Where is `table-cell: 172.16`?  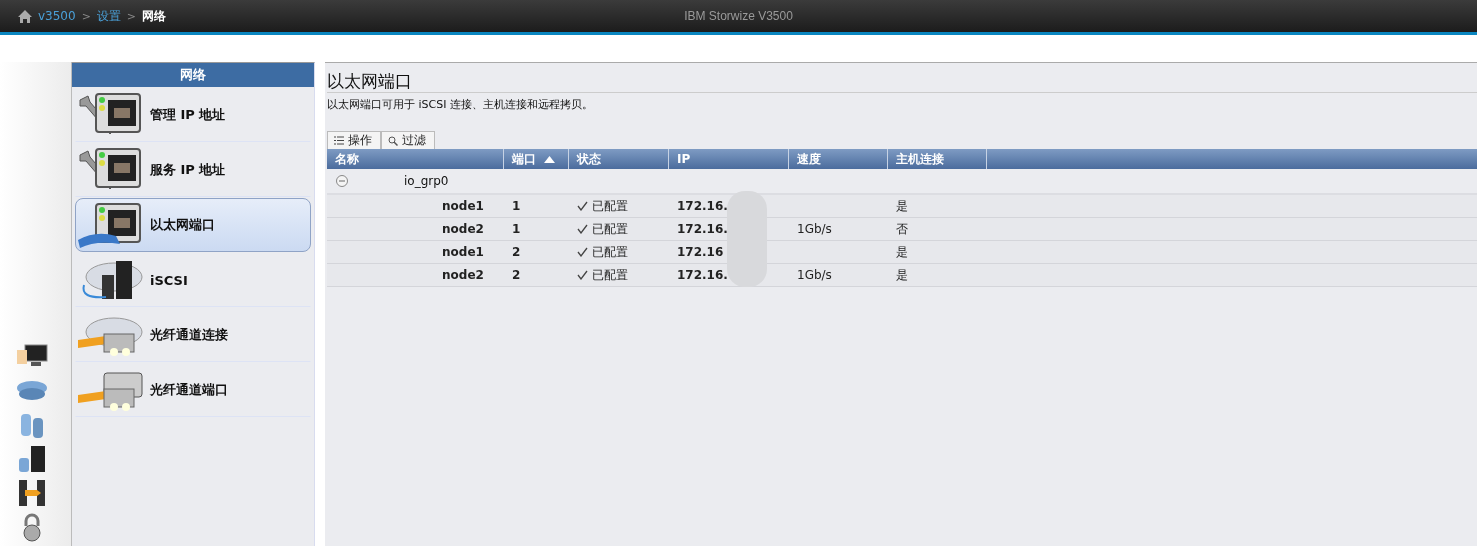
table-cell: 172.16 is located at coordinates (700, 252).